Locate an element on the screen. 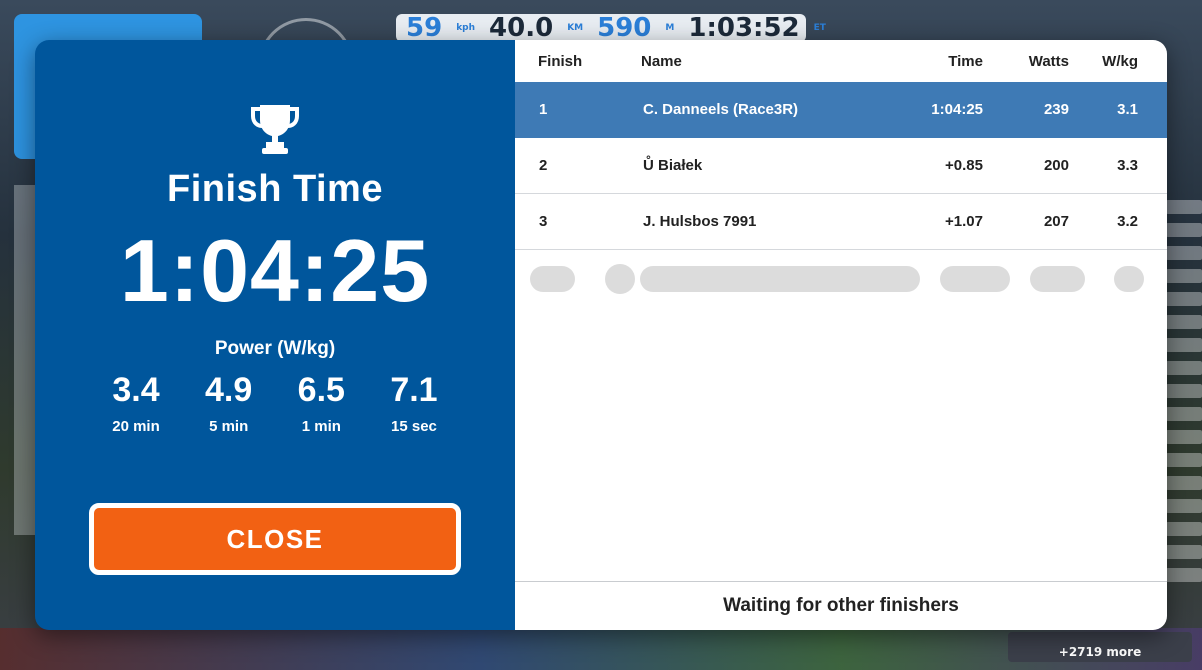 This screenshot has width=1202, height=670. finish-time: 1:04:25 is located at coordinates (275, 270).